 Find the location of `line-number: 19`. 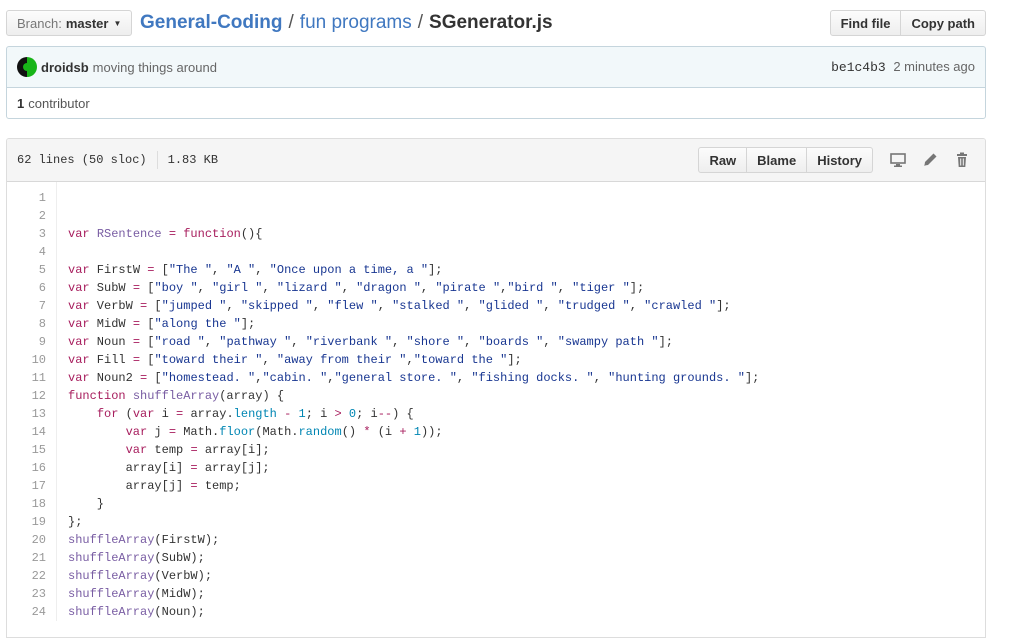

line-number: 19 is located at coordinates (32, 522).